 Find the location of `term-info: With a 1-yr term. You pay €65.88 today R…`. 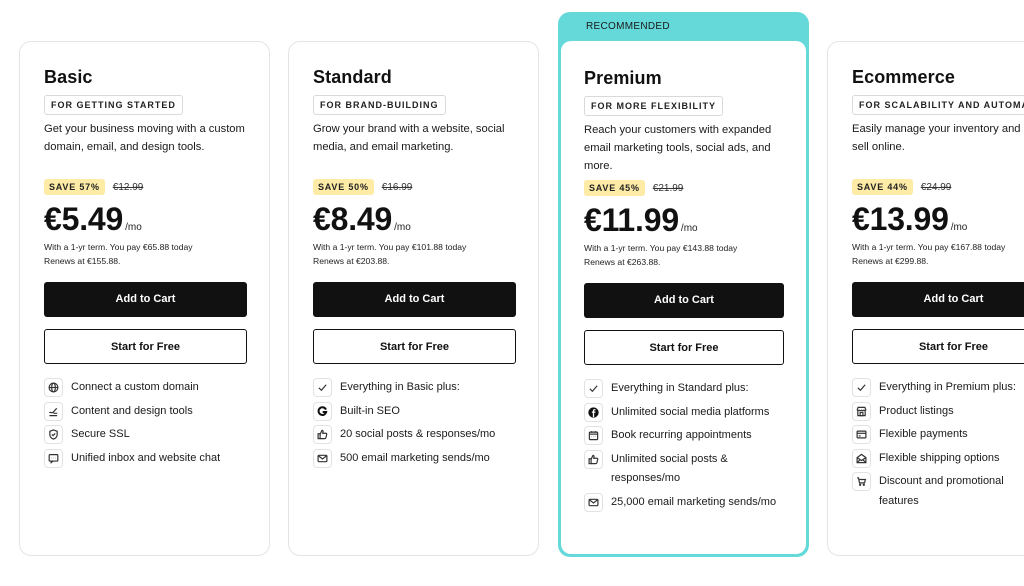

term-info: With a 1-yr term. You pay €65.88 today R… is located at coordinates (145, 254).